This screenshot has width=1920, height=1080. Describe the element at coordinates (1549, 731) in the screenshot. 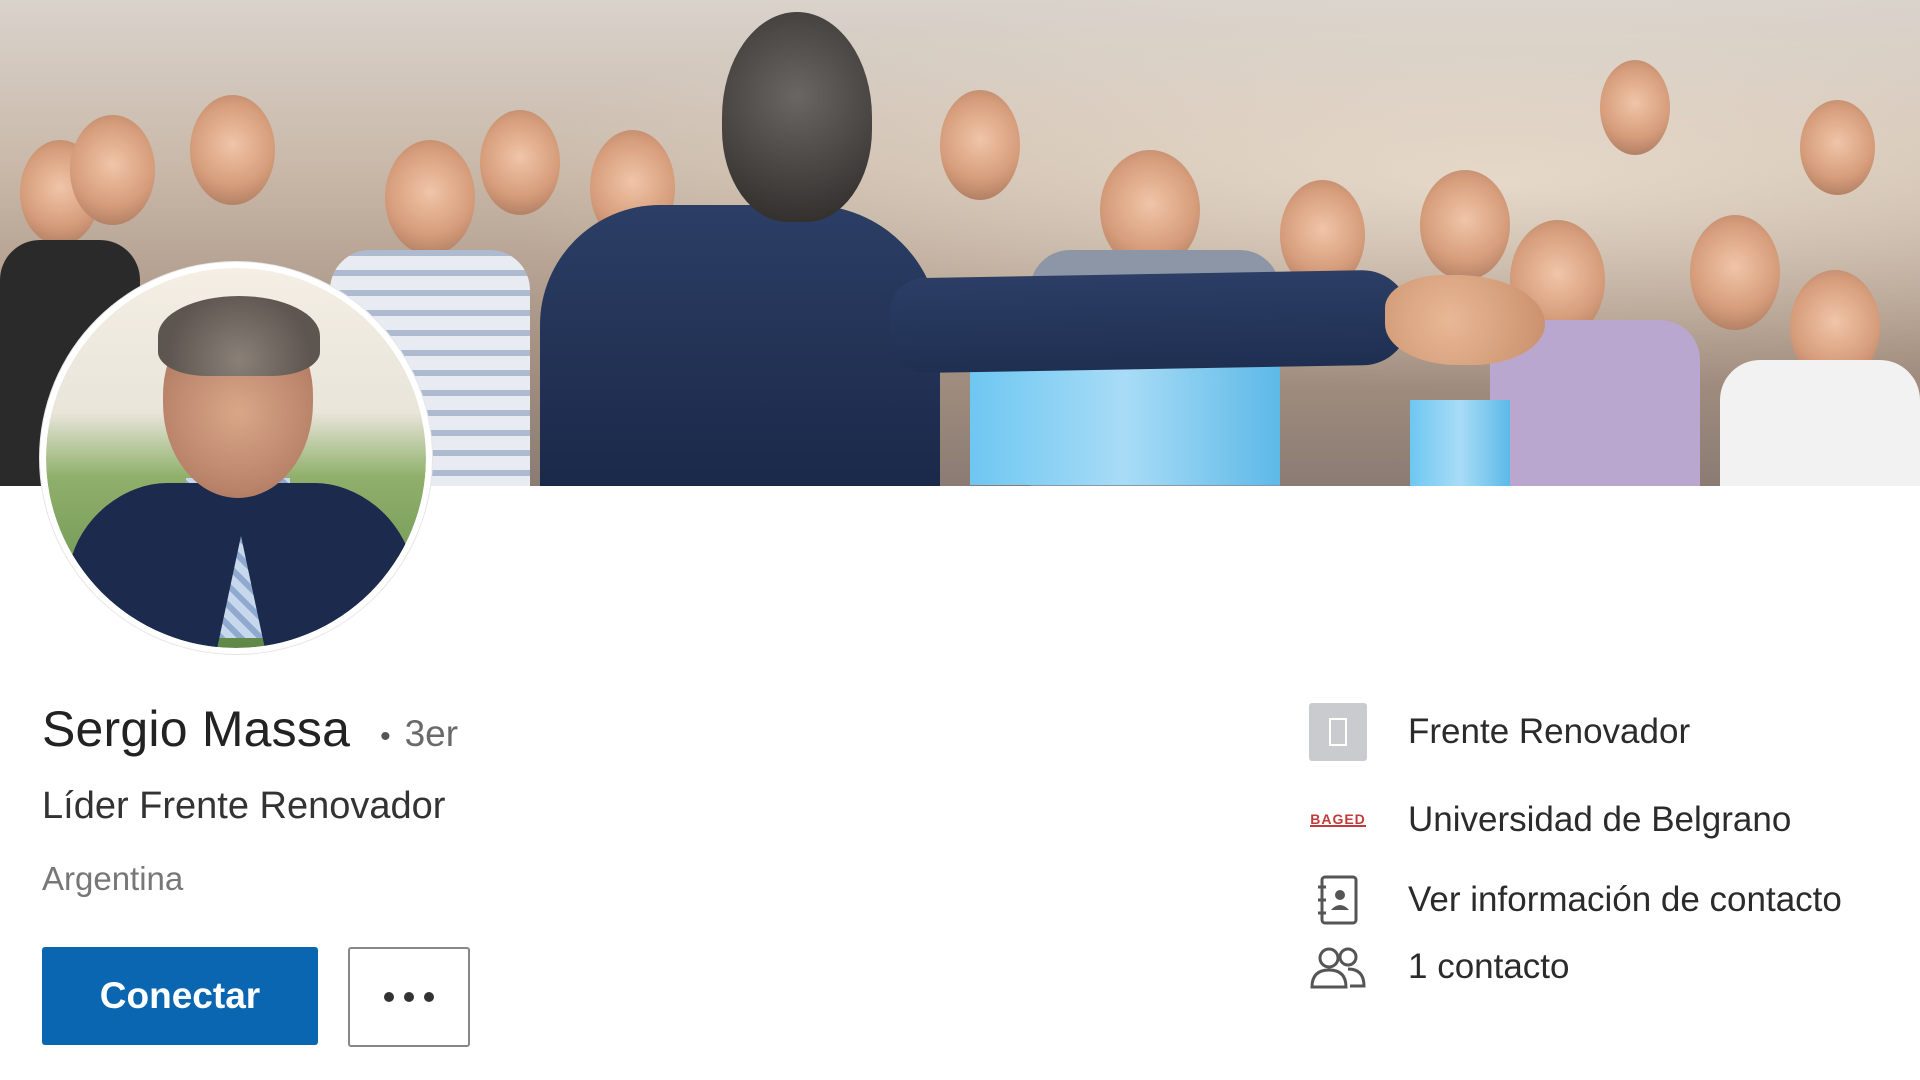

I see `sidebar-item-label: Frente Renovador` at that location.